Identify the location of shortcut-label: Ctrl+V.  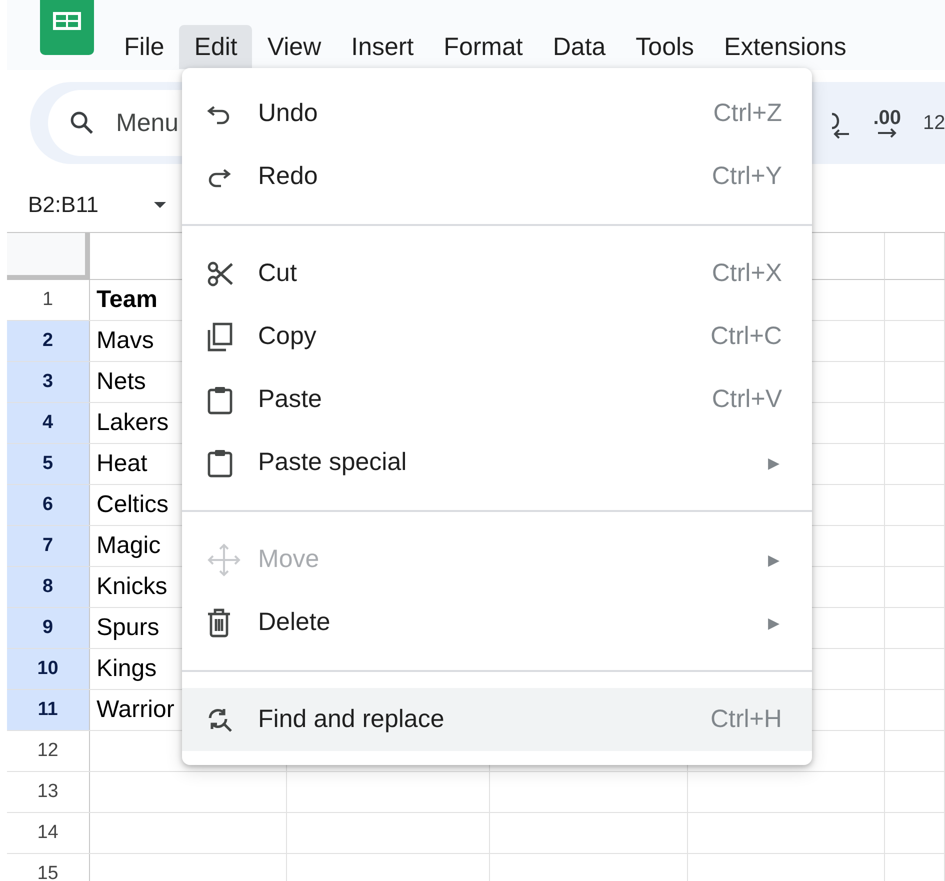
(747, 399).